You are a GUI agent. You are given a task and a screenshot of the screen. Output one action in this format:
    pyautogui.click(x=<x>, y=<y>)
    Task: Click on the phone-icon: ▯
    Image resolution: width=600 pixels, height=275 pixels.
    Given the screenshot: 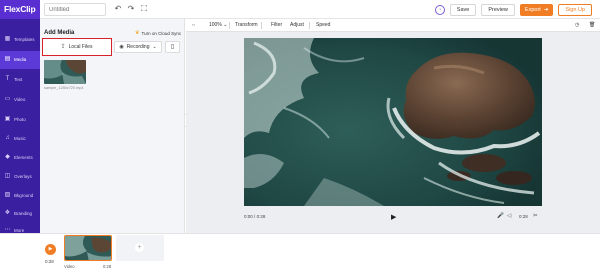 What is the action you would take?
    pyautogui.click(x=172, y=47)
    